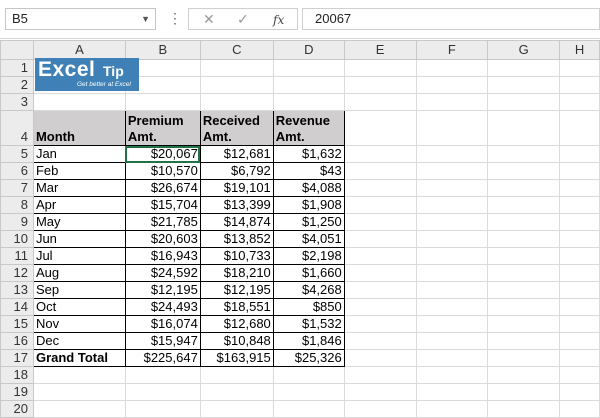 The width and height of the screenshot is (600, 418). I want to click on month-cell: Apr, so click(79, 205).